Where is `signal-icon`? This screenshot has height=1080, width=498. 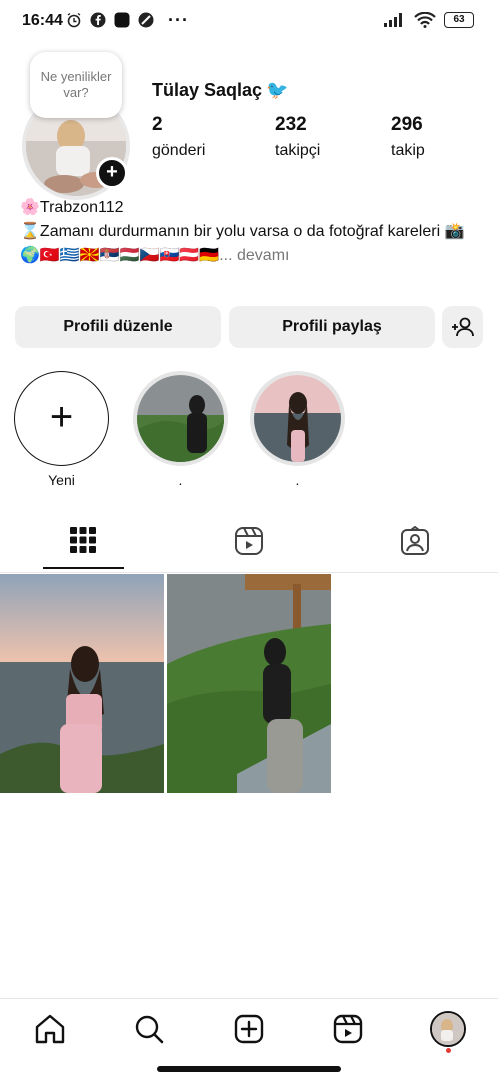 signal-icon is located at coordinates (393, 20).